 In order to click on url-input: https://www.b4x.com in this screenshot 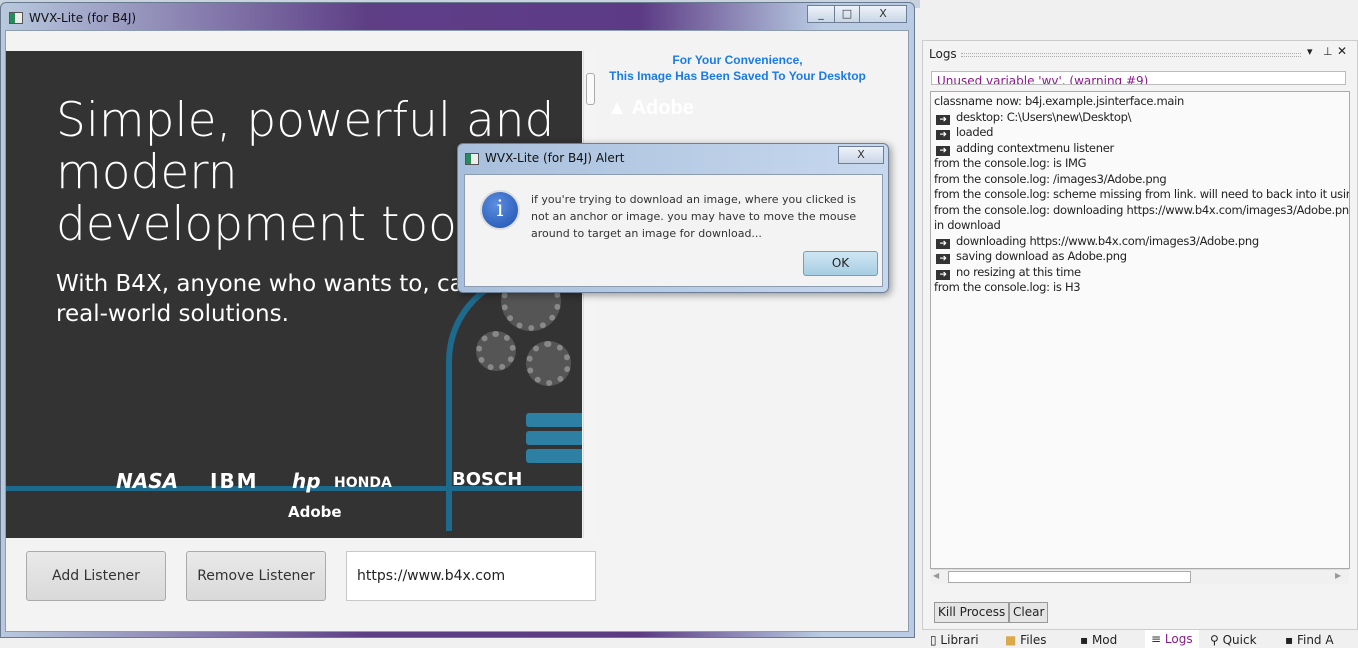, I will do `click(471, 576)`.